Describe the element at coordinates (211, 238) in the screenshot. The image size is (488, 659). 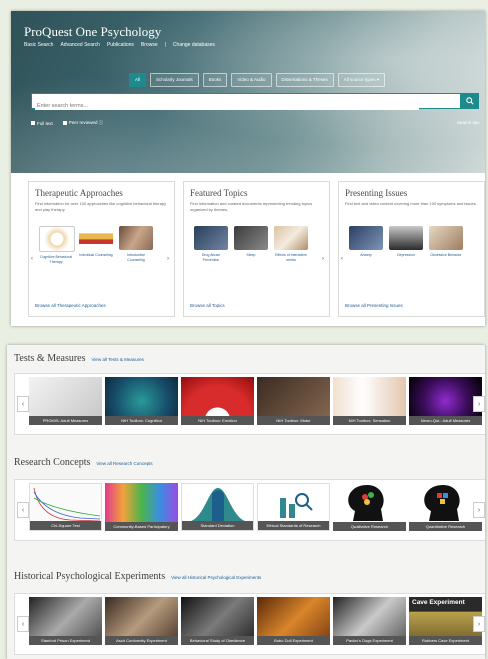
I see `drug-abuse-photo` at that location.